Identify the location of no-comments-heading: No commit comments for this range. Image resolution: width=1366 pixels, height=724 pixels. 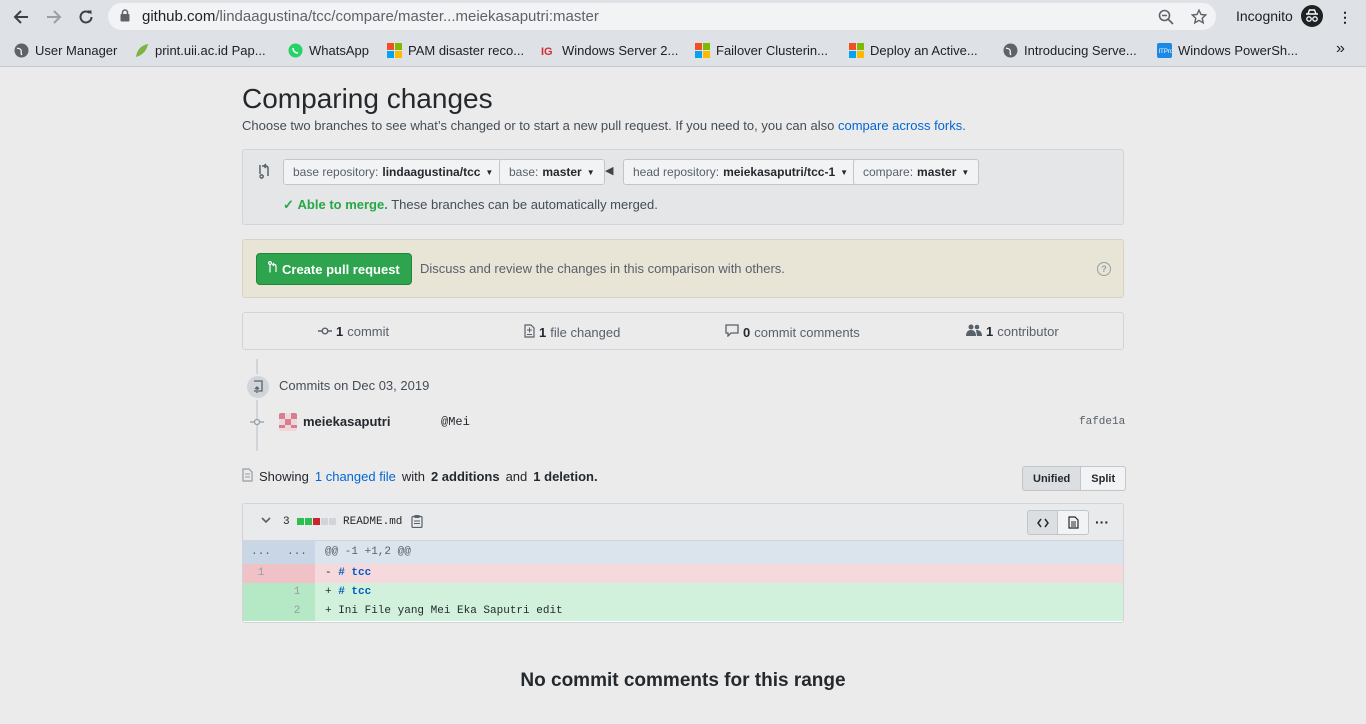
(683, 680).